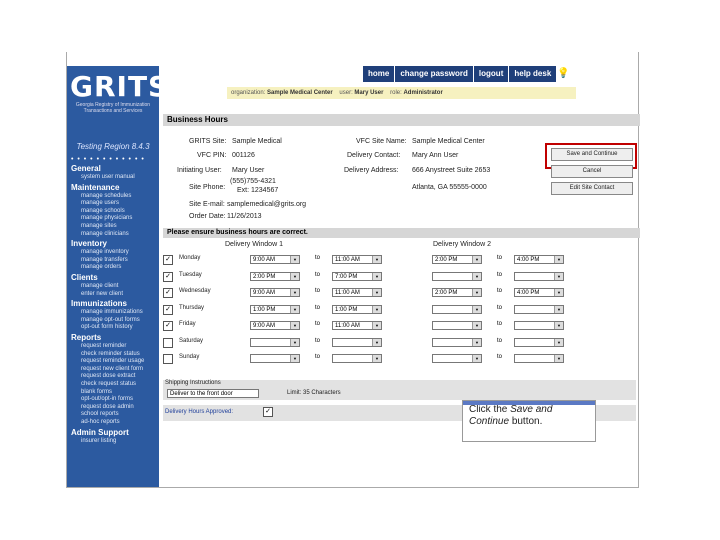 The width and height of the screenshot is (720, 540). I want to click on sidebar-item: opt-out/opt-in forms, so click(107, 399).